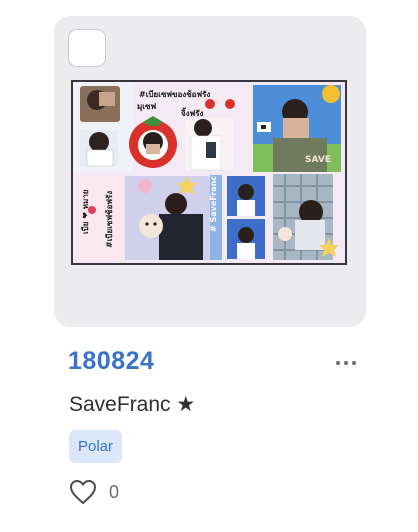  I want to click on artwork-caption-line3: จิ้งฟรัง, so click(192, 113).